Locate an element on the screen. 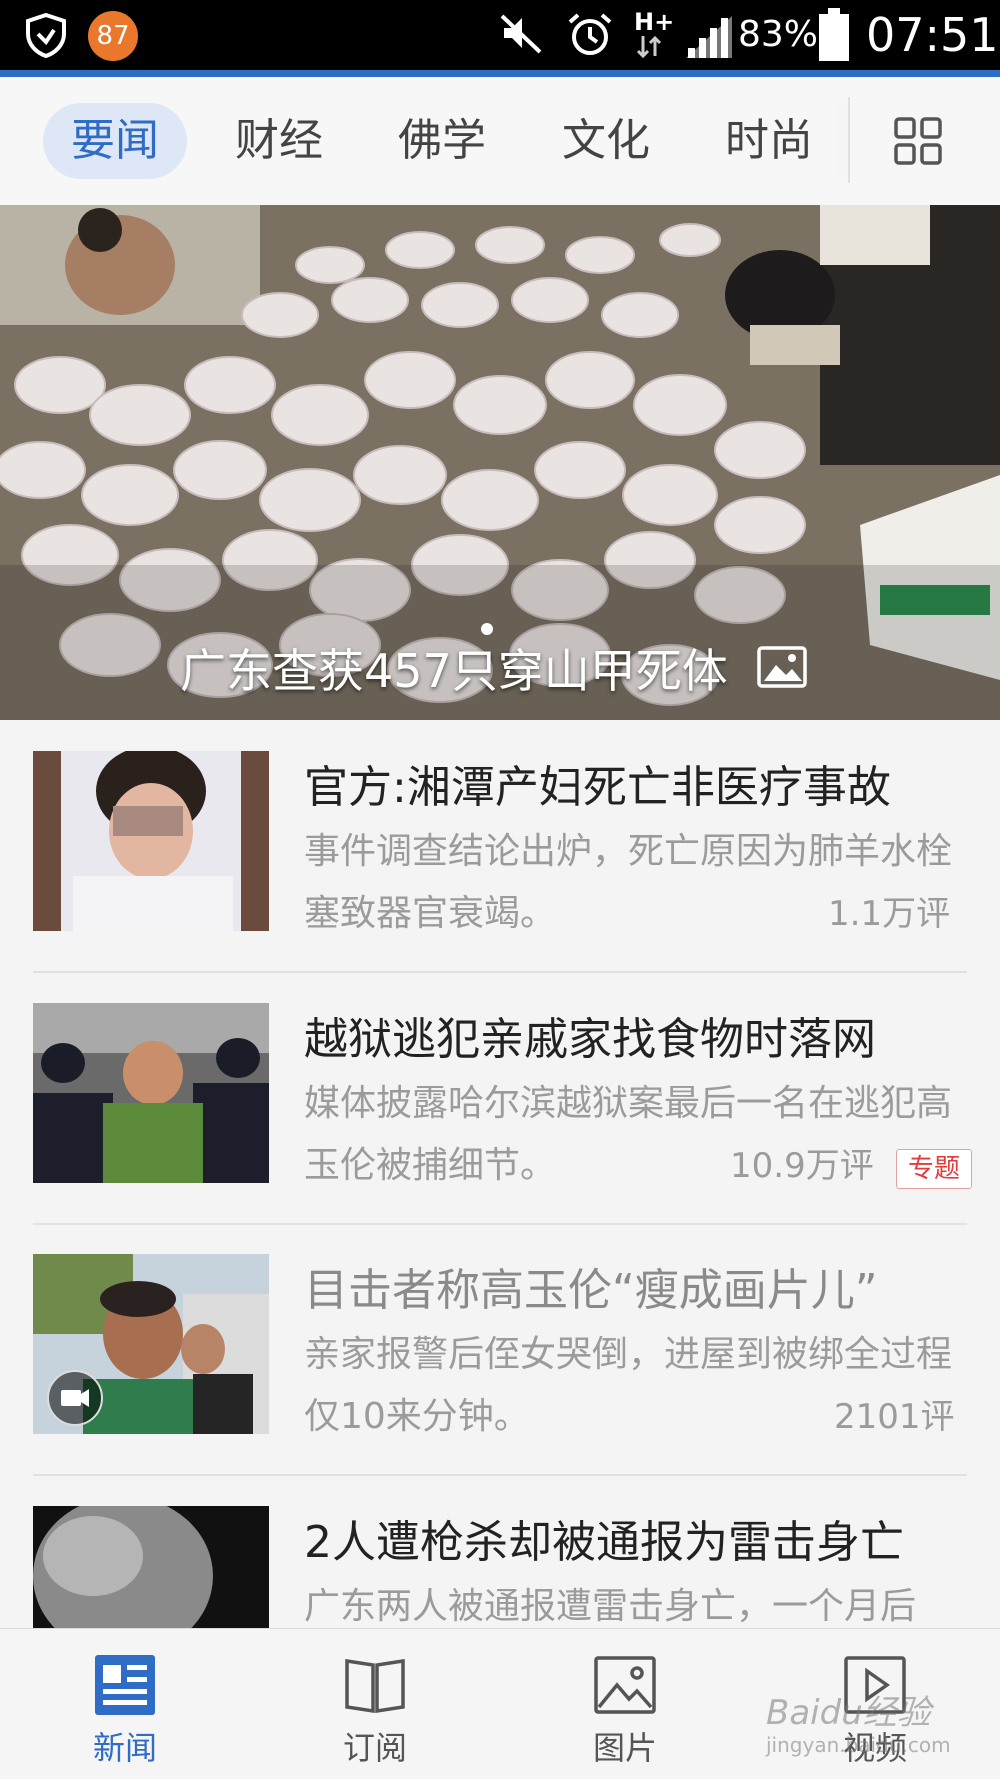  tab-yaowen: 要闻 is located at coordinates (115, 141).